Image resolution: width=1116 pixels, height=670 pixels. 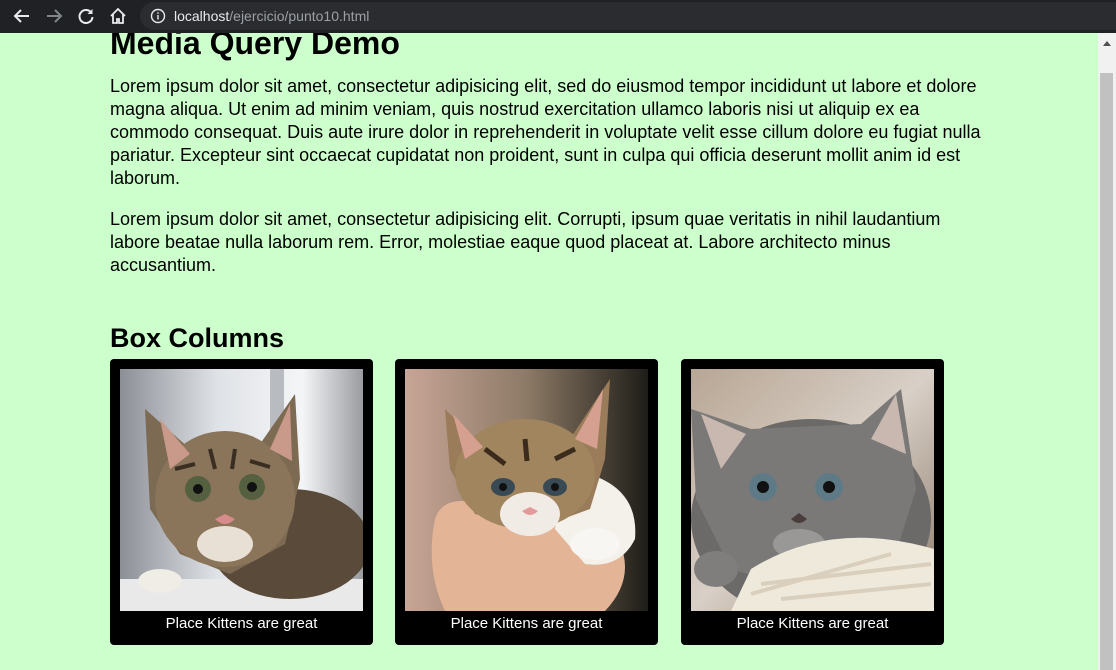 I want to click on scrollbar-thumb, so click(x=1106, y=371).